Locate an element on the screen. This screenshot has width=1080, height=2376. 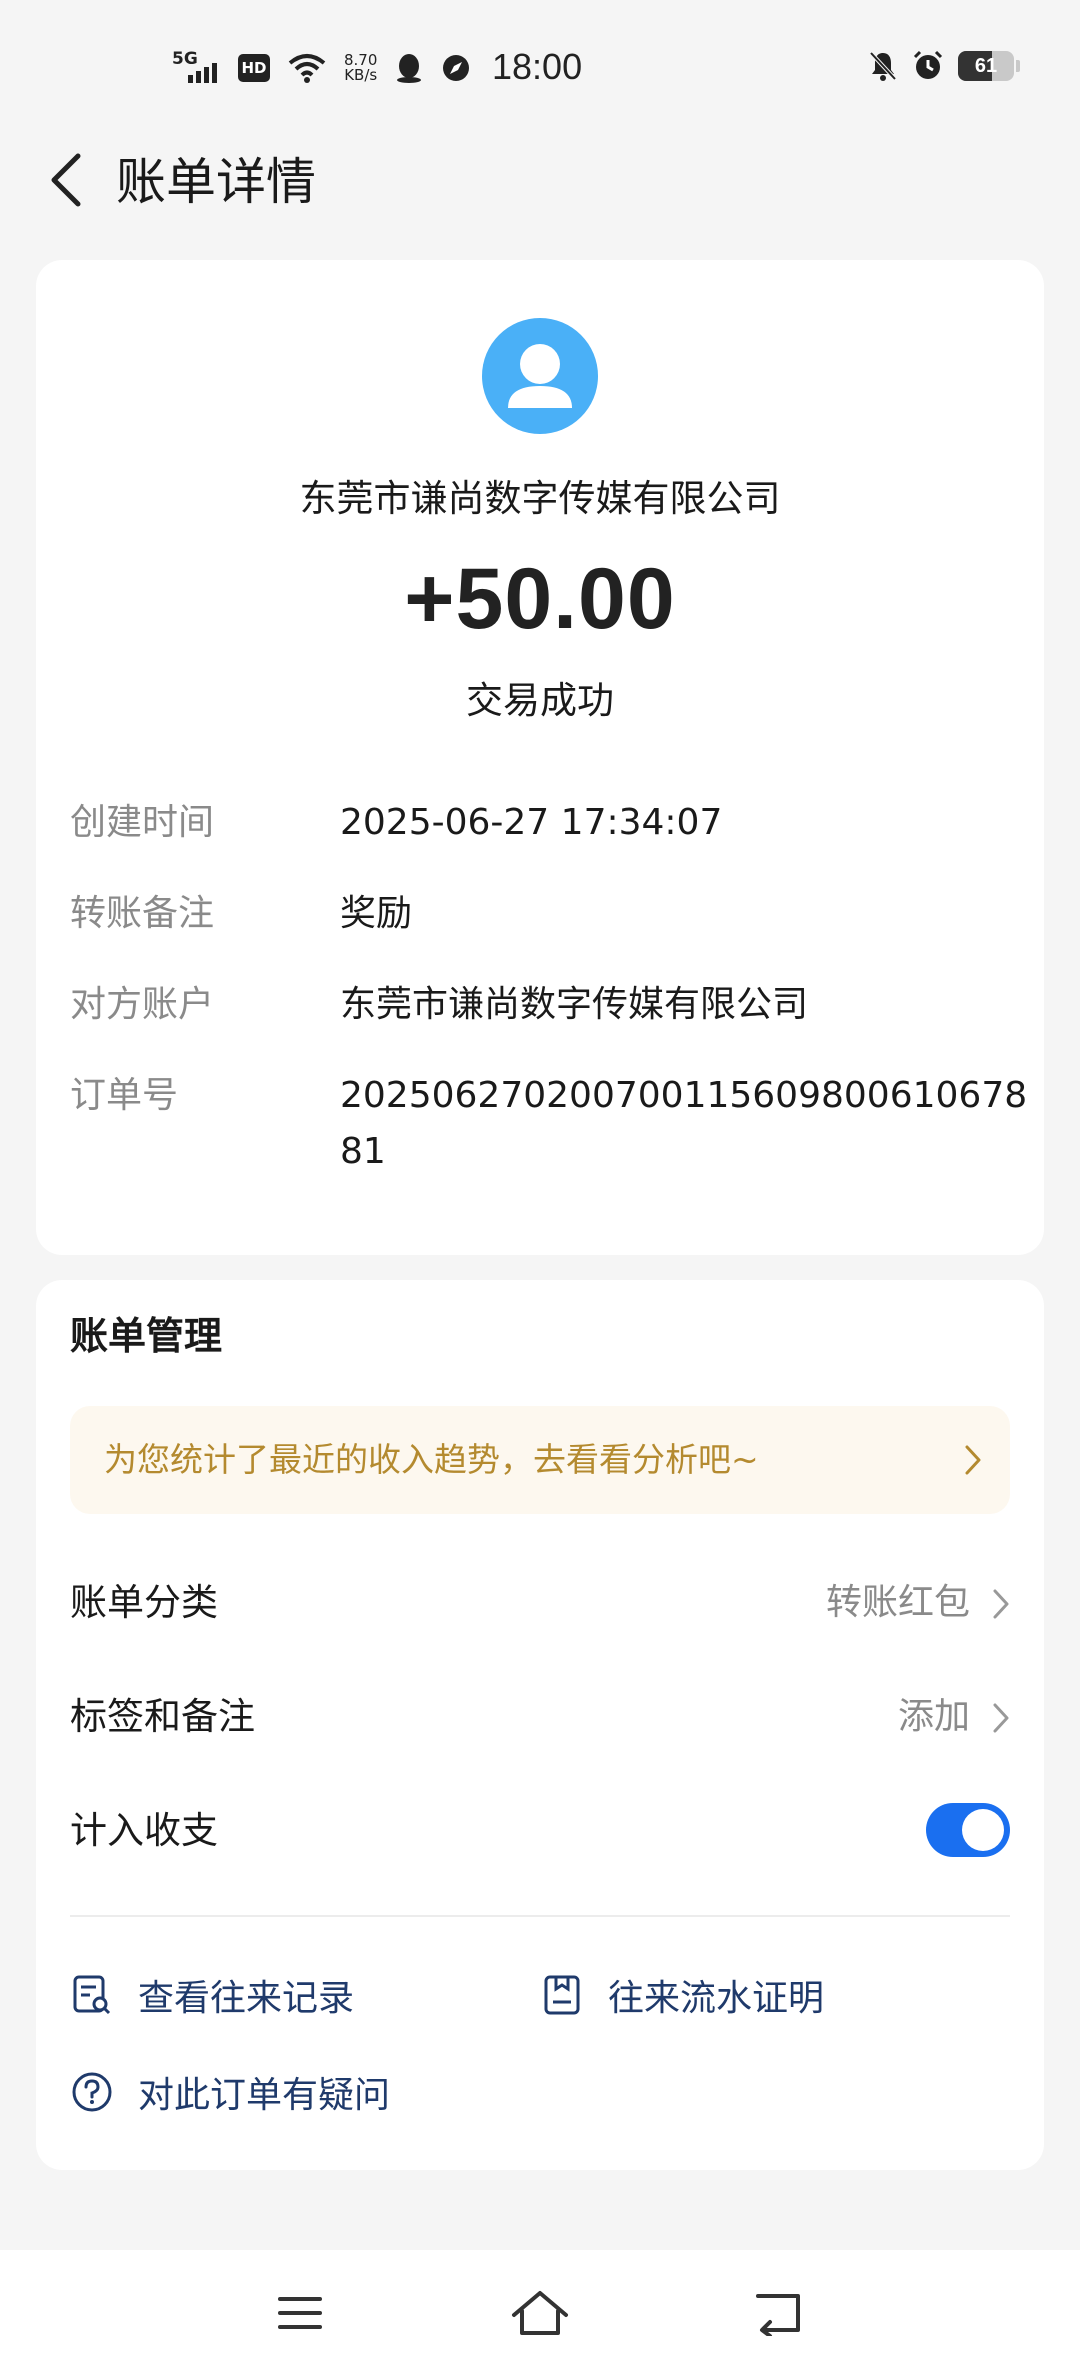
detail-row-order-number: 订单号 20250627020070011560980061067881 is located at coordinates (548, 1128).